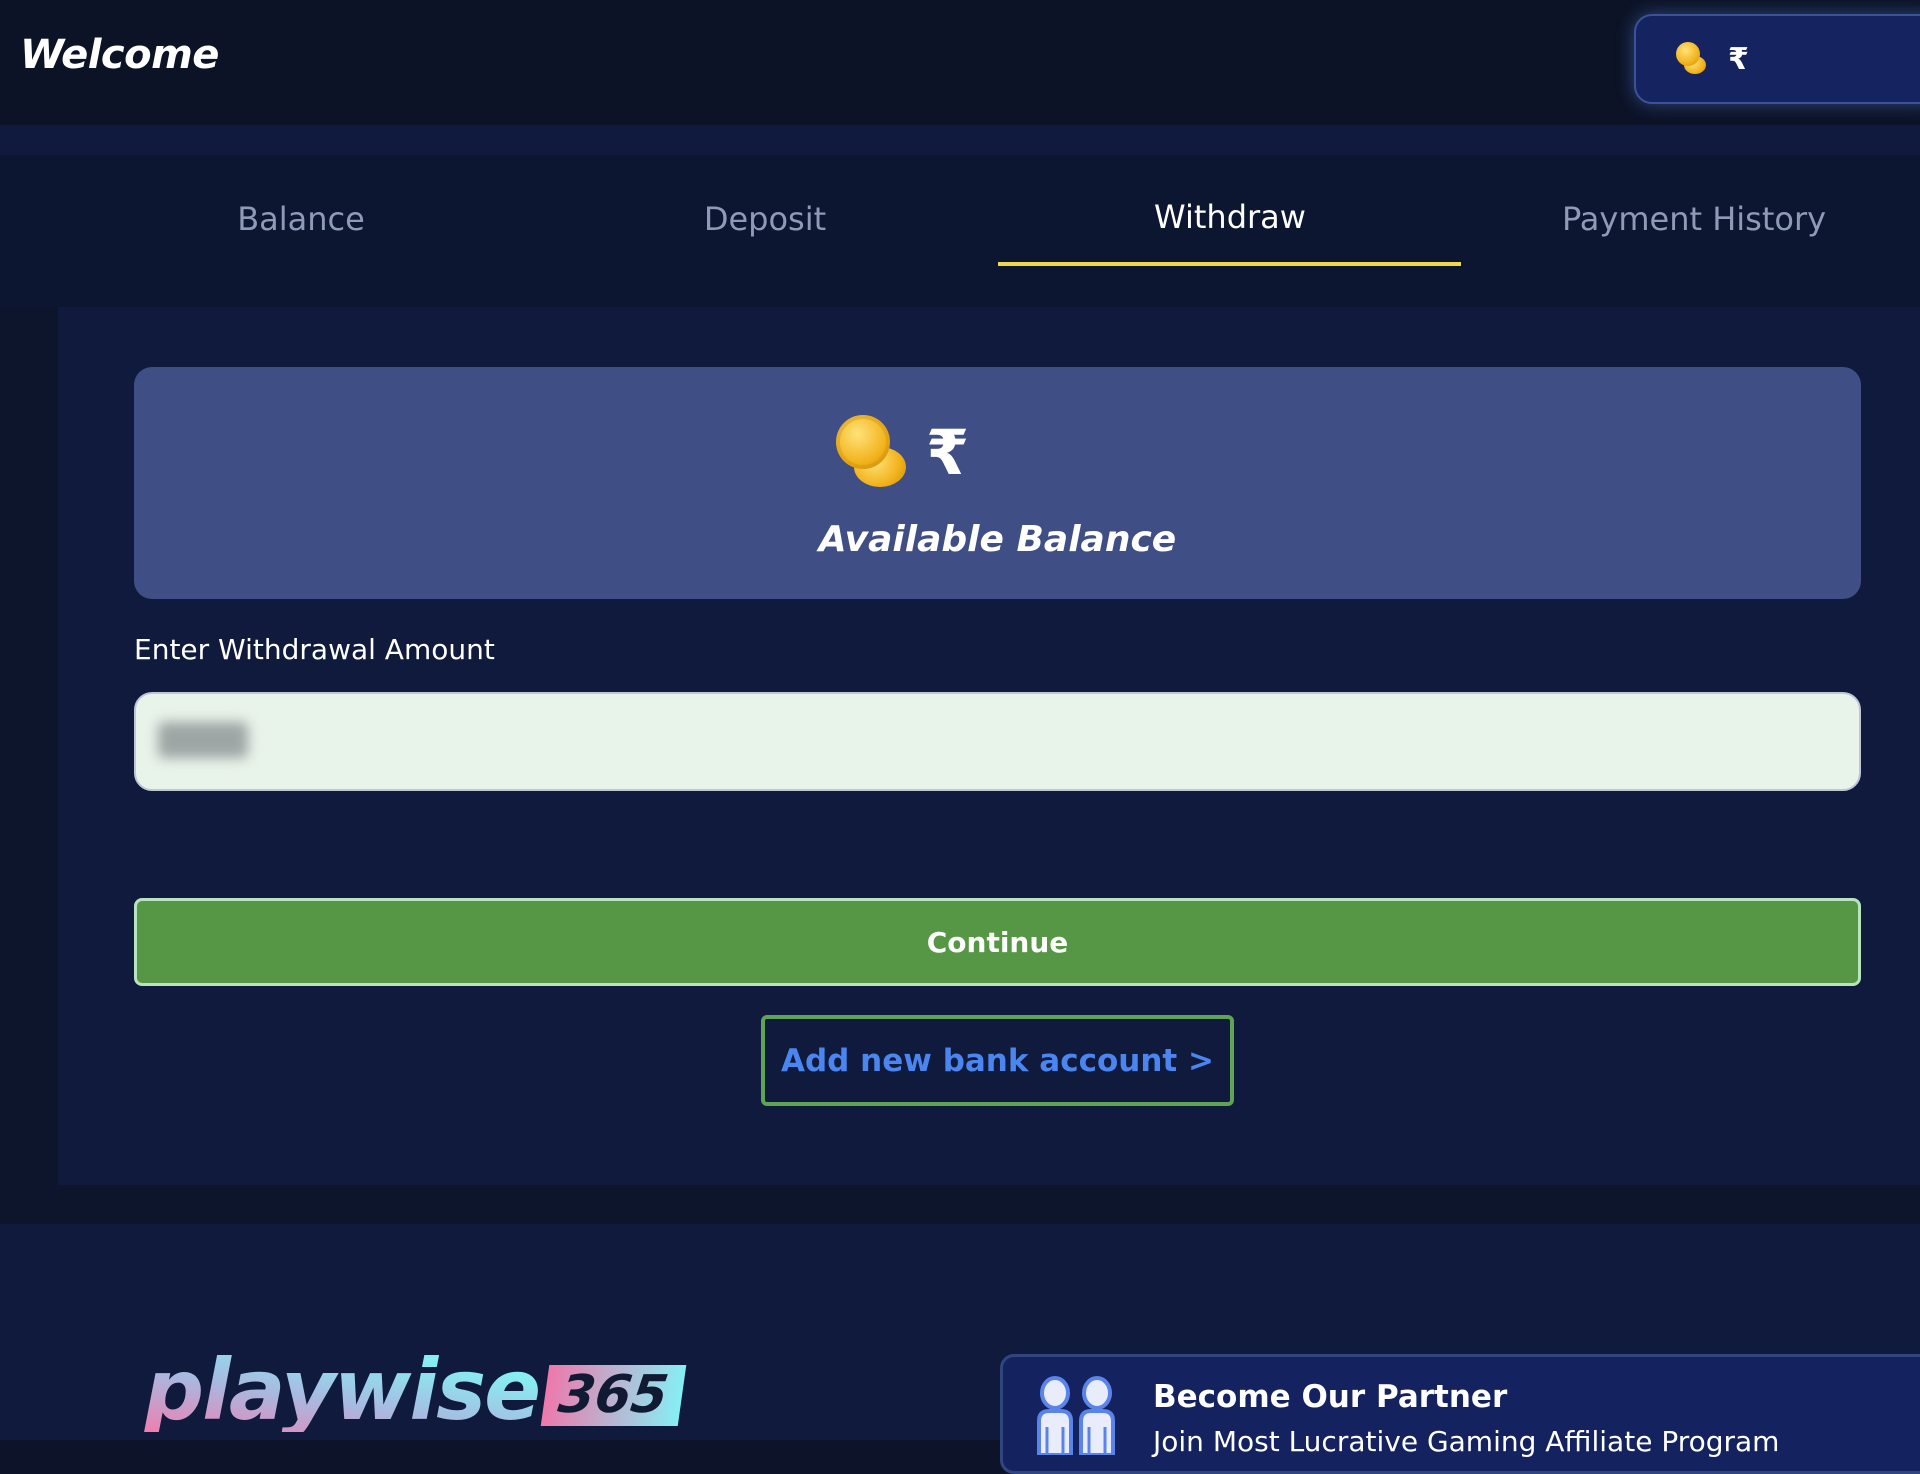 The width and height of the screenshot is (1920, 1474). I want to click on tab-deposit: Deposit, so click(765, 219).